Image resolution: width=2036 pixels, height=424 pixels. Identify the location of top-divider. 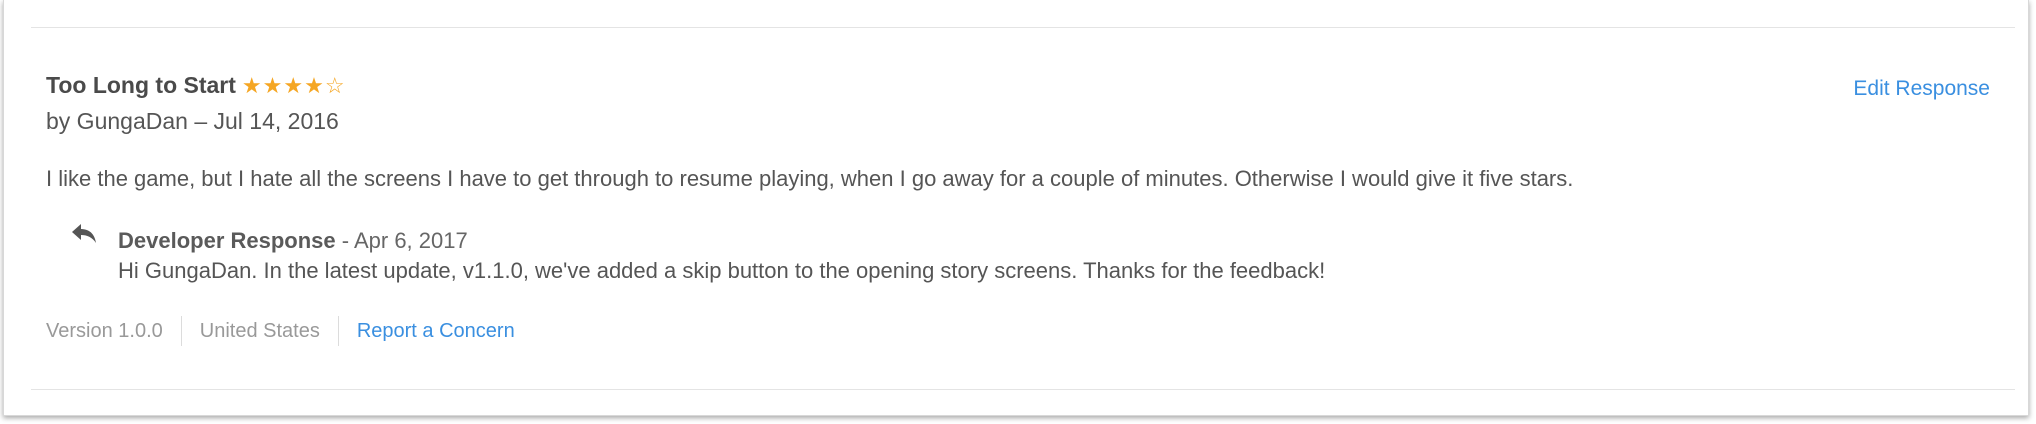
(1023, 27).